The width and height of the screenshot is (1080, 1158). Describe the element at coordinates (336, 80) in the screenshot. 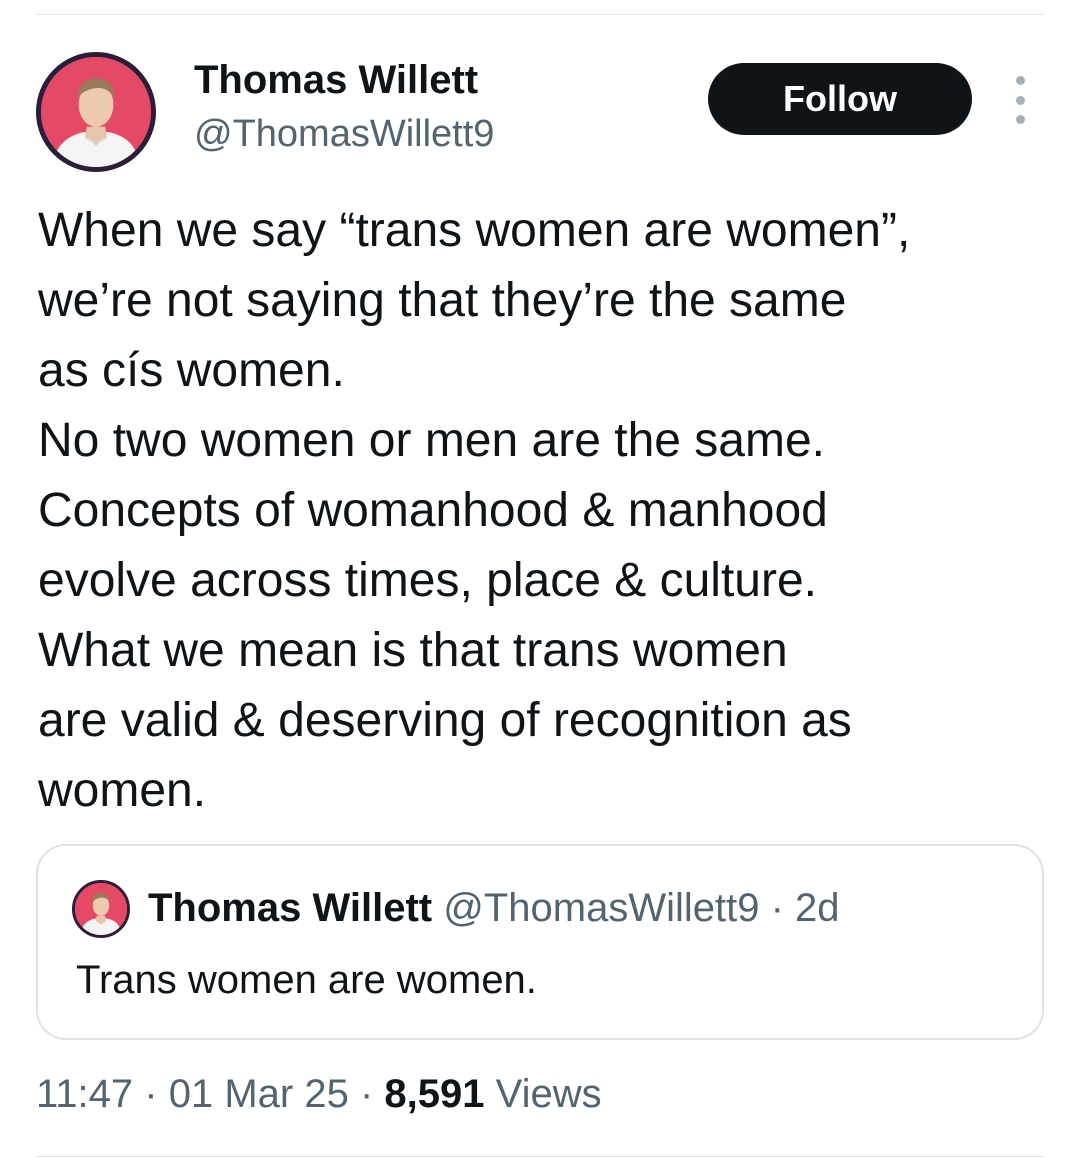

I see `author-name: Thomas Willett` at that location.